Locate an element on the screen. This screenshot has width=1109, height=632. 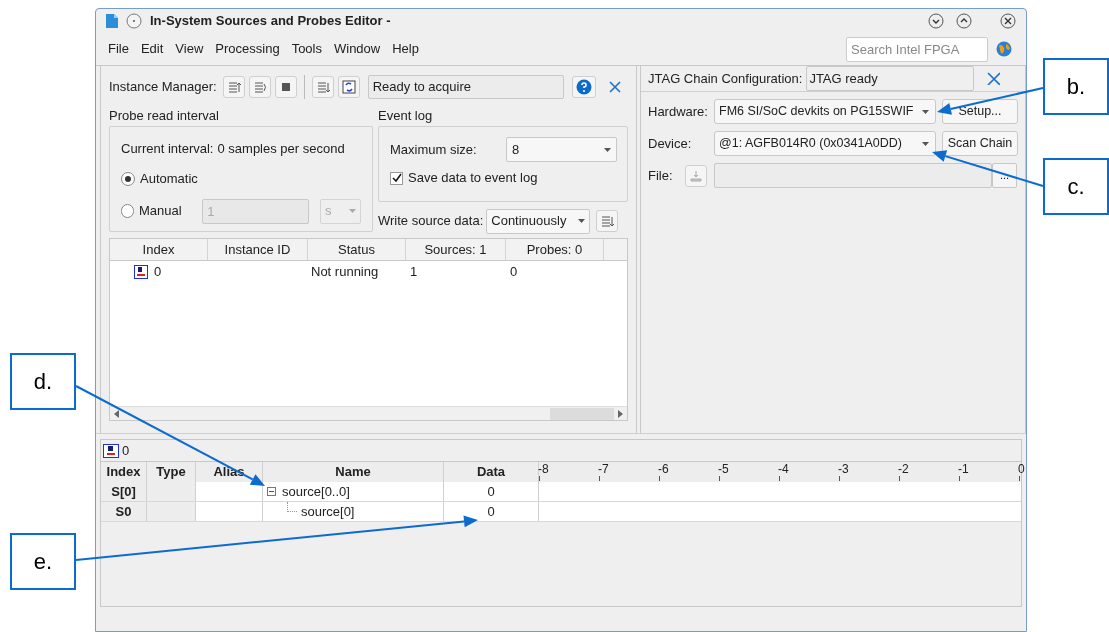
hardware-dropdown: FM6 SI/SoC devkits on PG15SWIF is located at coordinates (825, 111).